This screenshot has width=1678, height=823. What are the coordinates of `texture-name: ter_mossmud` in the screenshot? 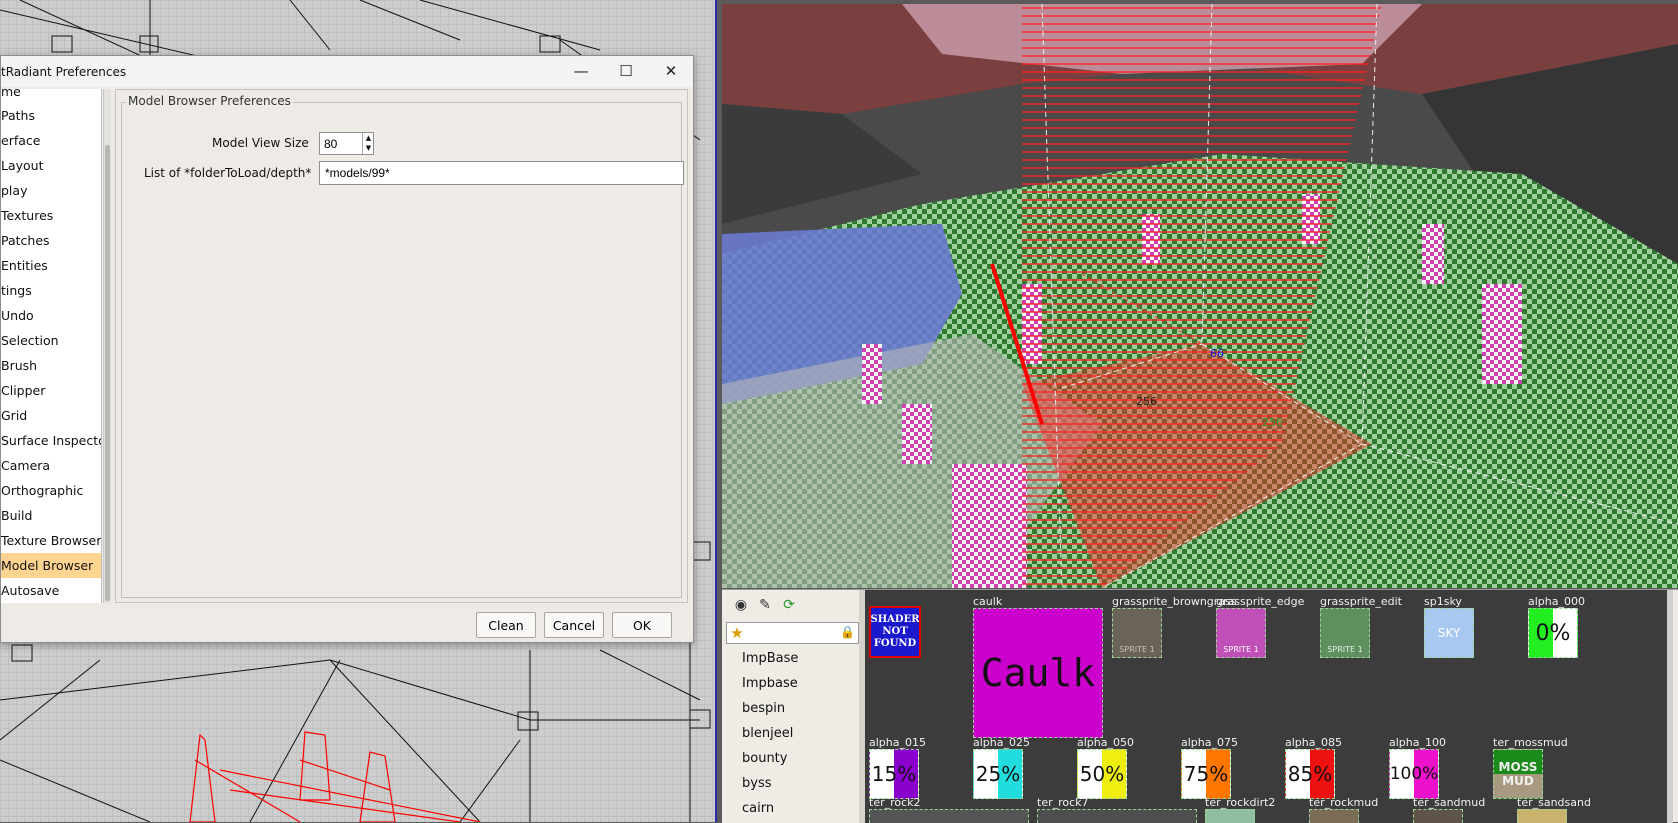 It's located at (1530, 742).